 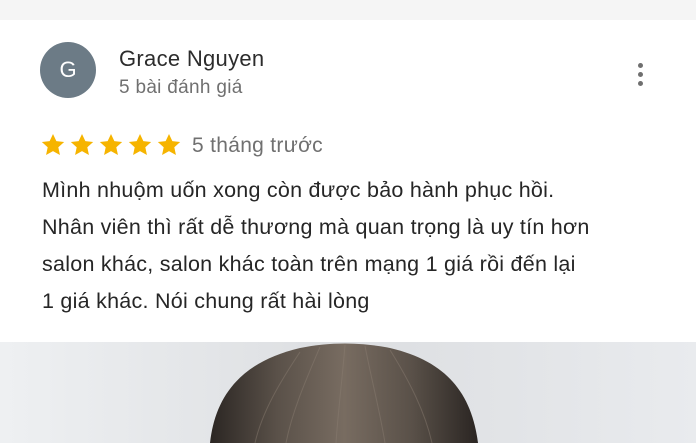 I want to click on star-rating, so click(x=112, y=145).